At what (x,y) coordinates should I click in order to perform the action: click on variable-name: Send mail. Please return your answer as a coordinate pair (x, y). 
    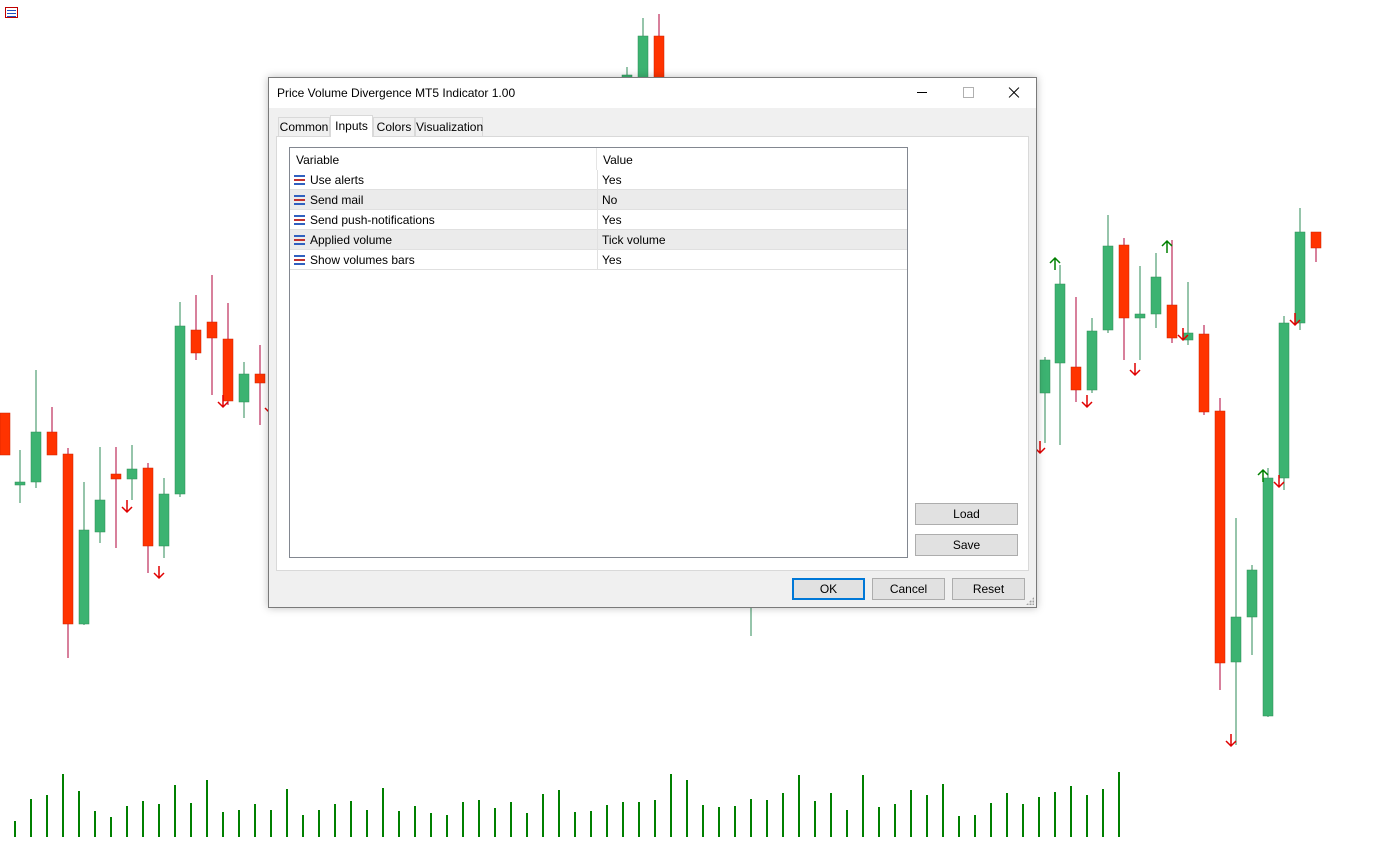
    Looking at the image, I should click on (337, 200).